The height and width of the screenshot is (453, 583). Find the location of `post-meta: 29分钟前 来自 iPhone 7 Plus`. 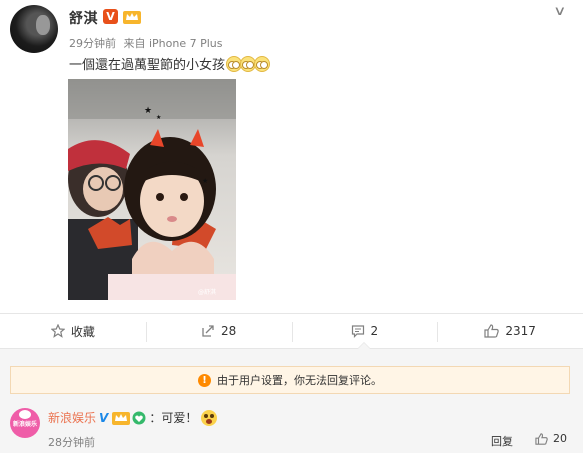

post-meta: 29分钟前 来自 iPhone 7 Plus is located at coordinates (146, 43).